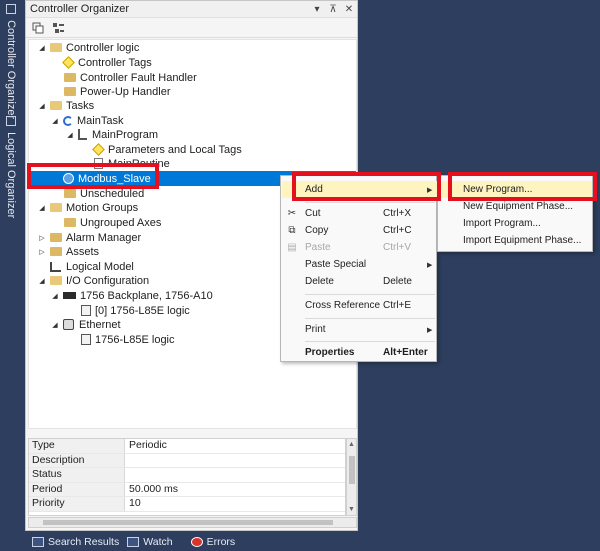  Describe the element at coordinates (138, 77) in the screenshot. I see `tree-item-label: Controller Fault Handler` at that location.